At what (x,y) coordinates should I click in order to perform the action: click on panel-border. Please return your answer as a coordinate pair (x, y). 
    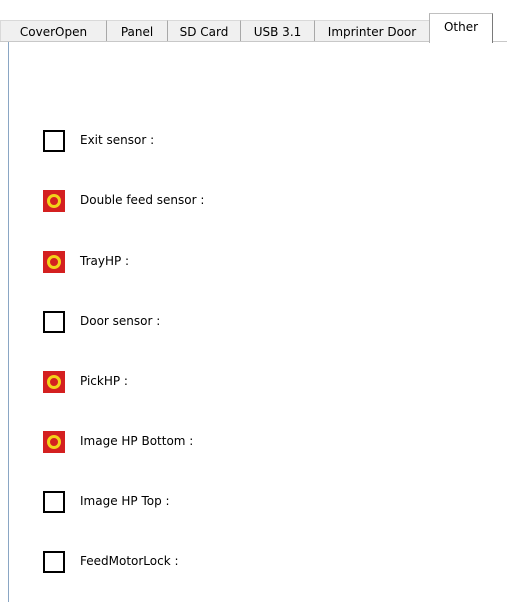
    Looking at the image, I should click on (8, 322).